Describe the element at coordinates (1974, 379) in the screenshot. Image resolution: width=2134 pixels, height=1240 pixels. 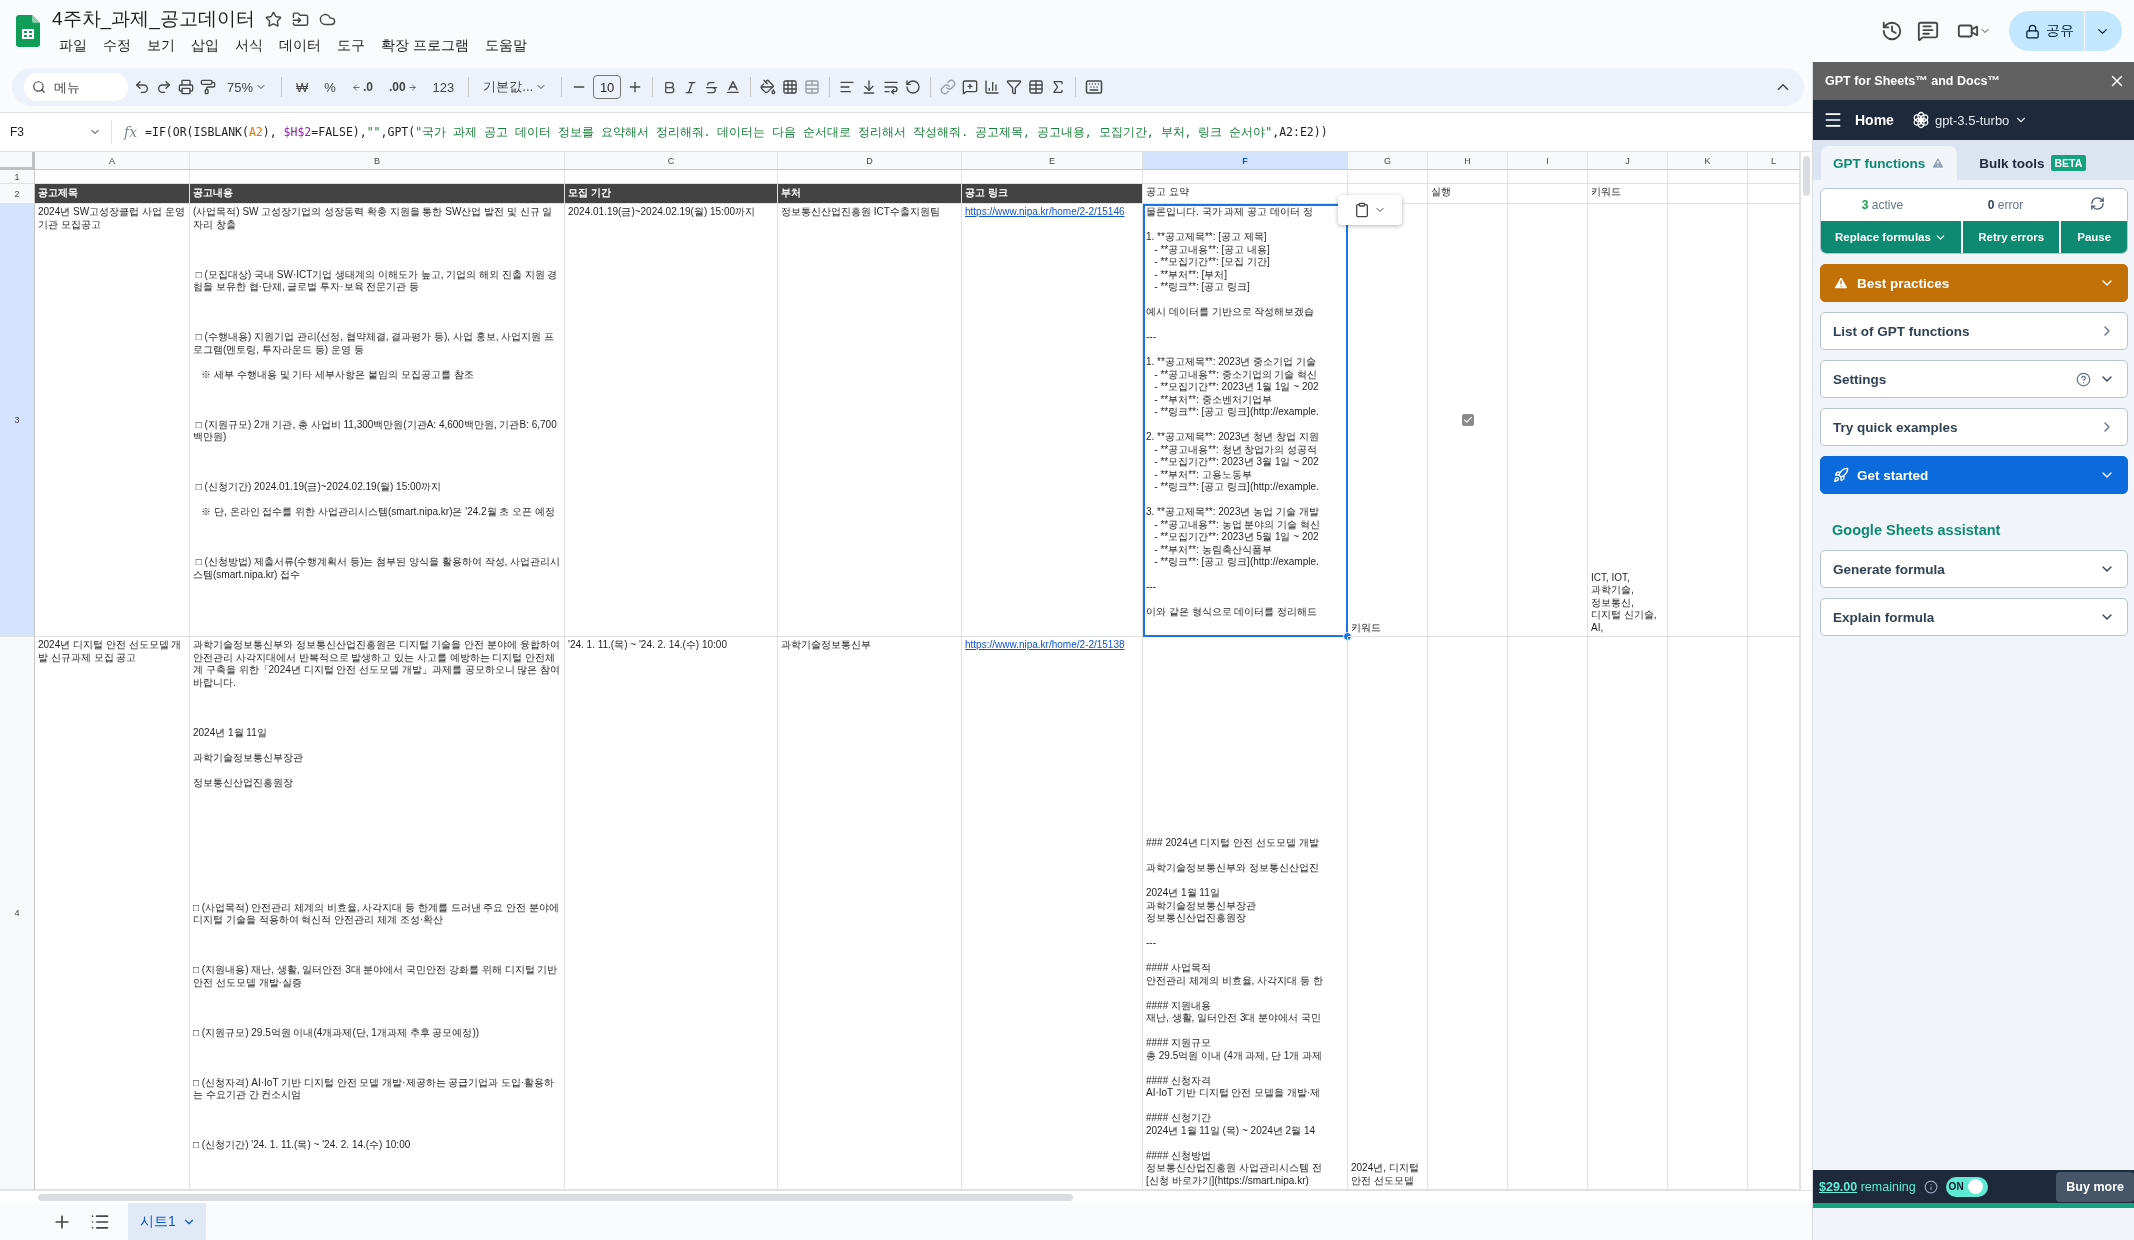
I see `accordion-item: Settings` at that location.